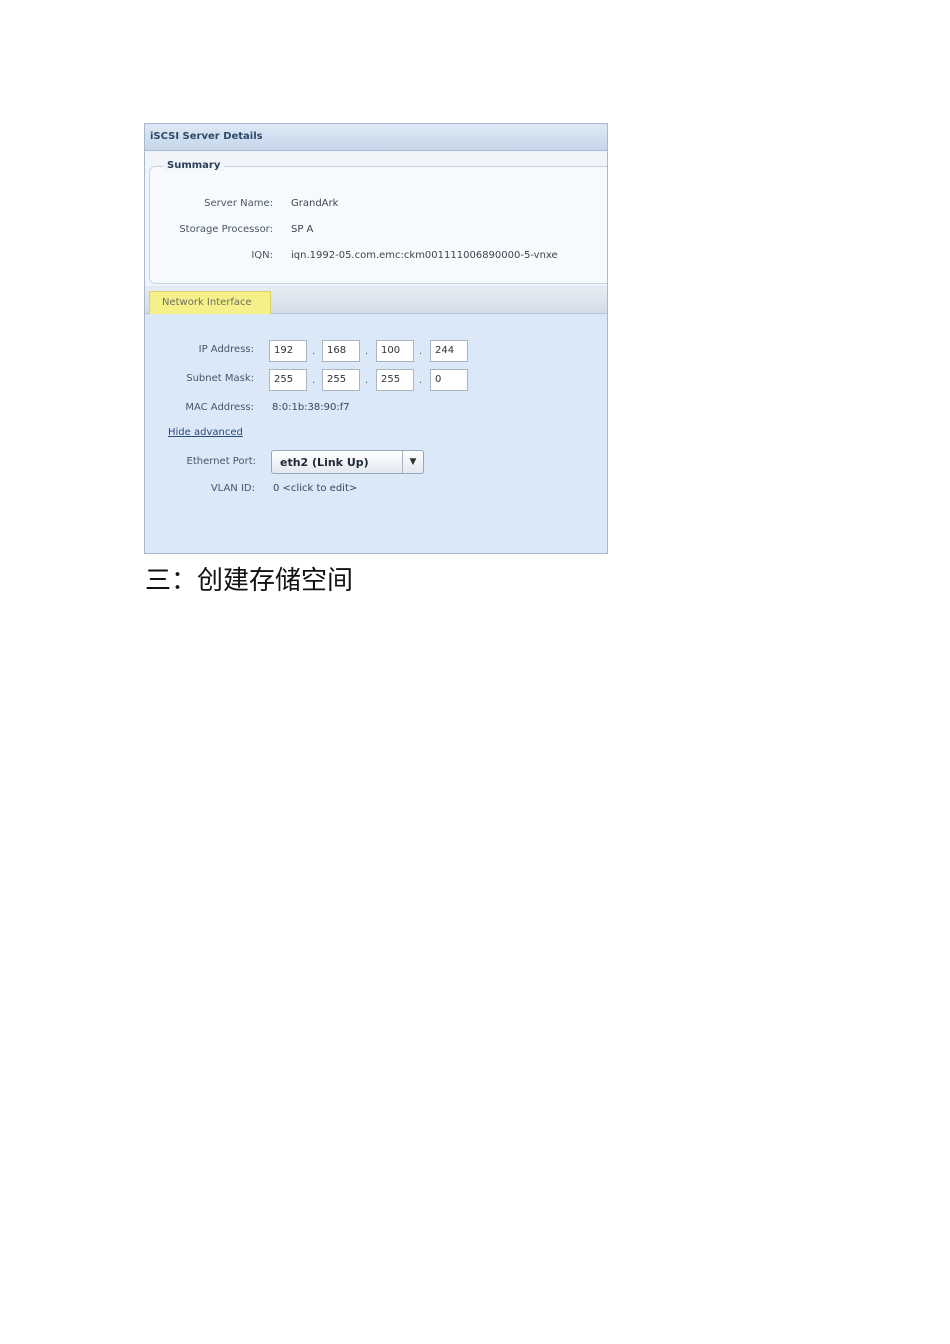  What do you see at coordinates (210, 302) in the screenshot?
I see `tab-network-interface: Network Interface` at bounding box center [210, 302].